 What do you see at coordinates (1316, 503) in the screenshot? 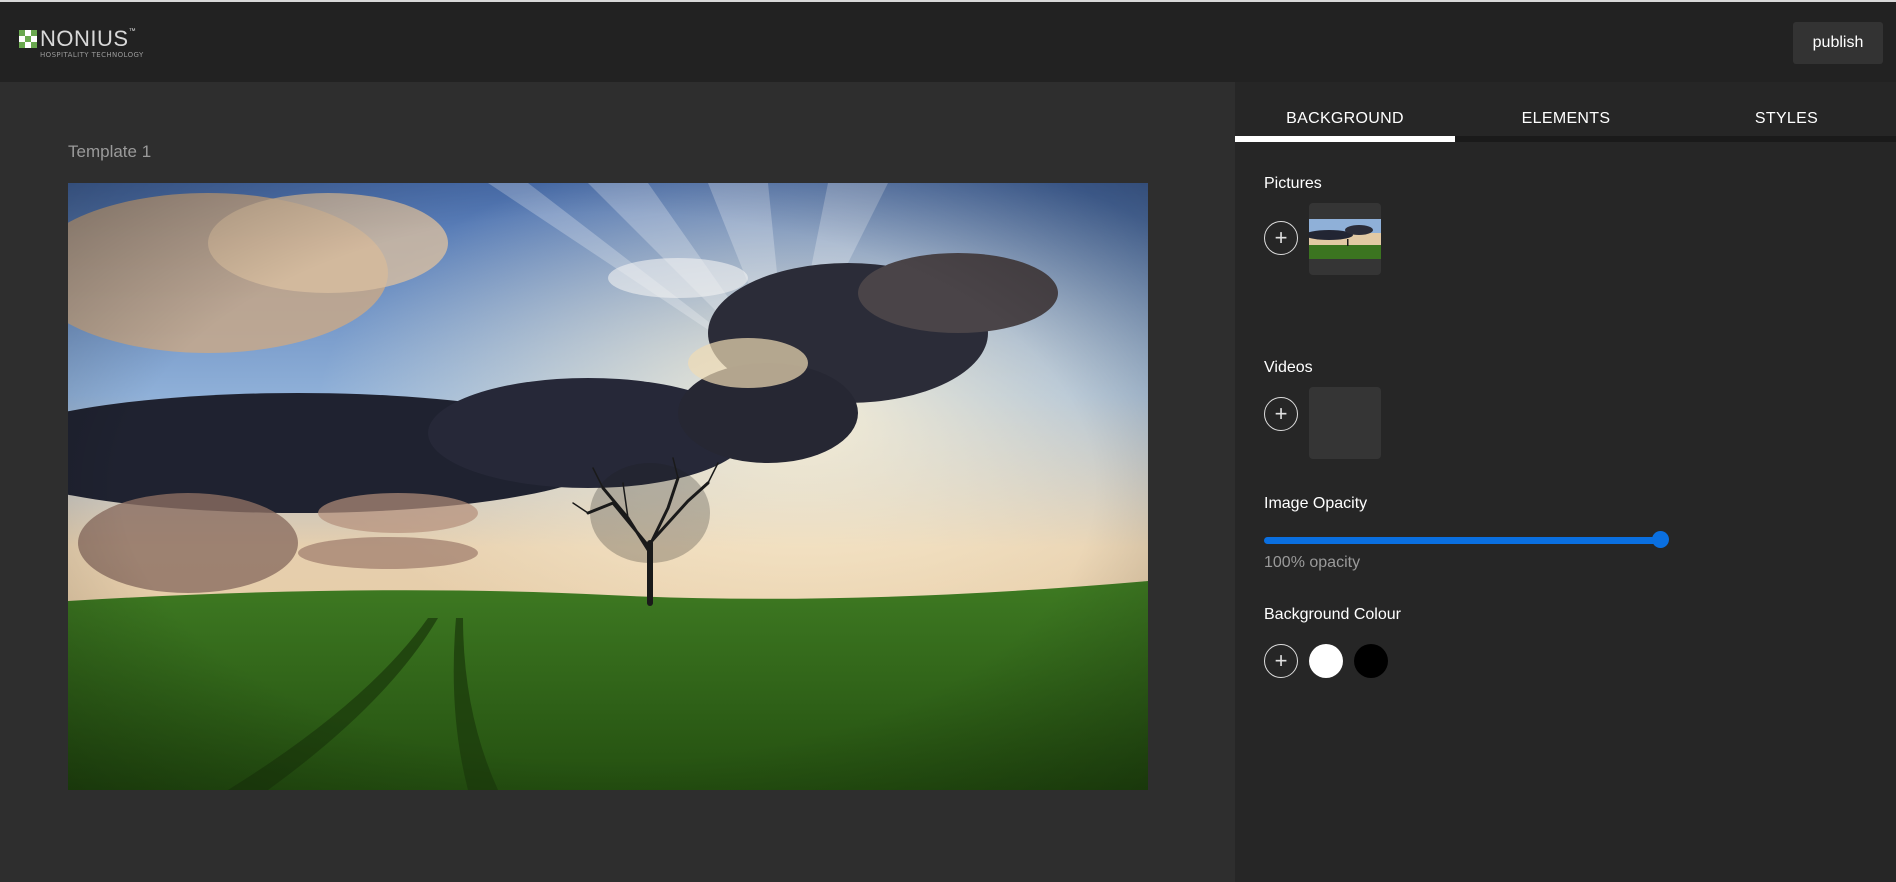
I see `image-opacity-label: Image Opacity` at bounding box center [1316, 503].